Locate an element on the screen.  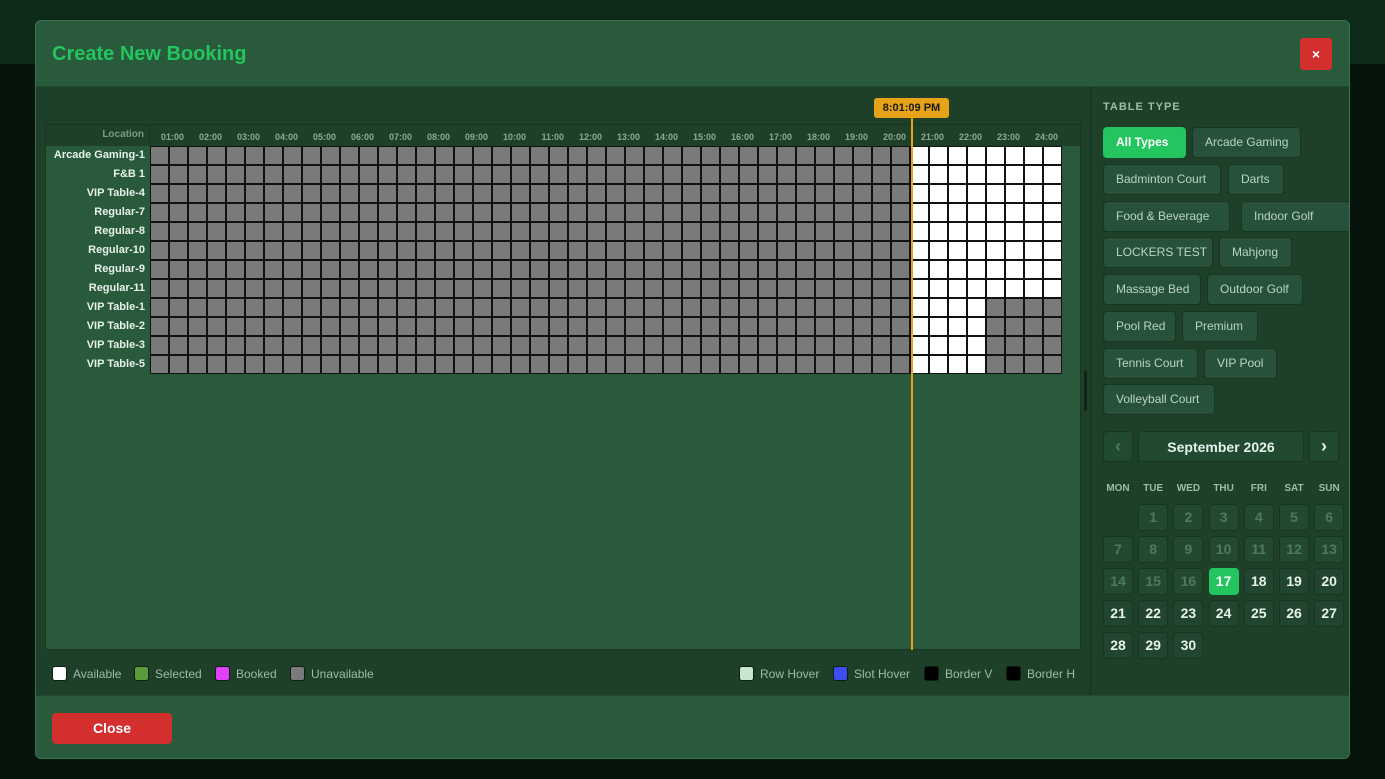
calendar-day: 28 is located at coordinates (1118, 645).